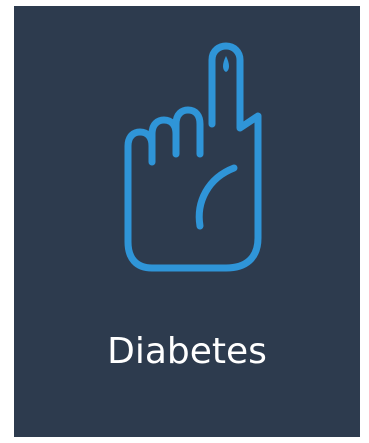 The width and height of the screenshot is (369, 443). What do you see at coordinates (187, 351) in the screenshot?
I see `tile-label: Diabetes` at bounding box center [187, 351].